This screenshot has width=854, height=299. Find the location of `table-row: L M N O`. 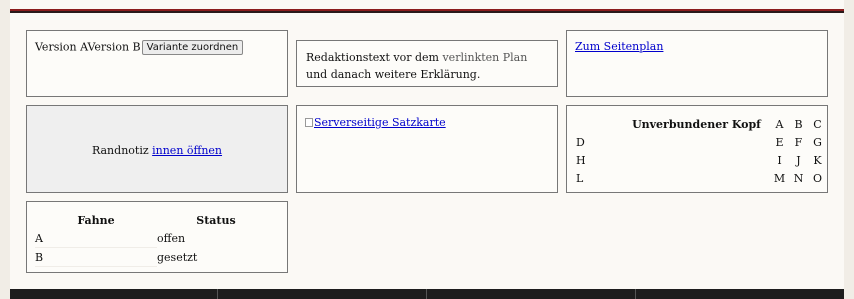

table-row: L M N O is located at coordinates (701, 178).